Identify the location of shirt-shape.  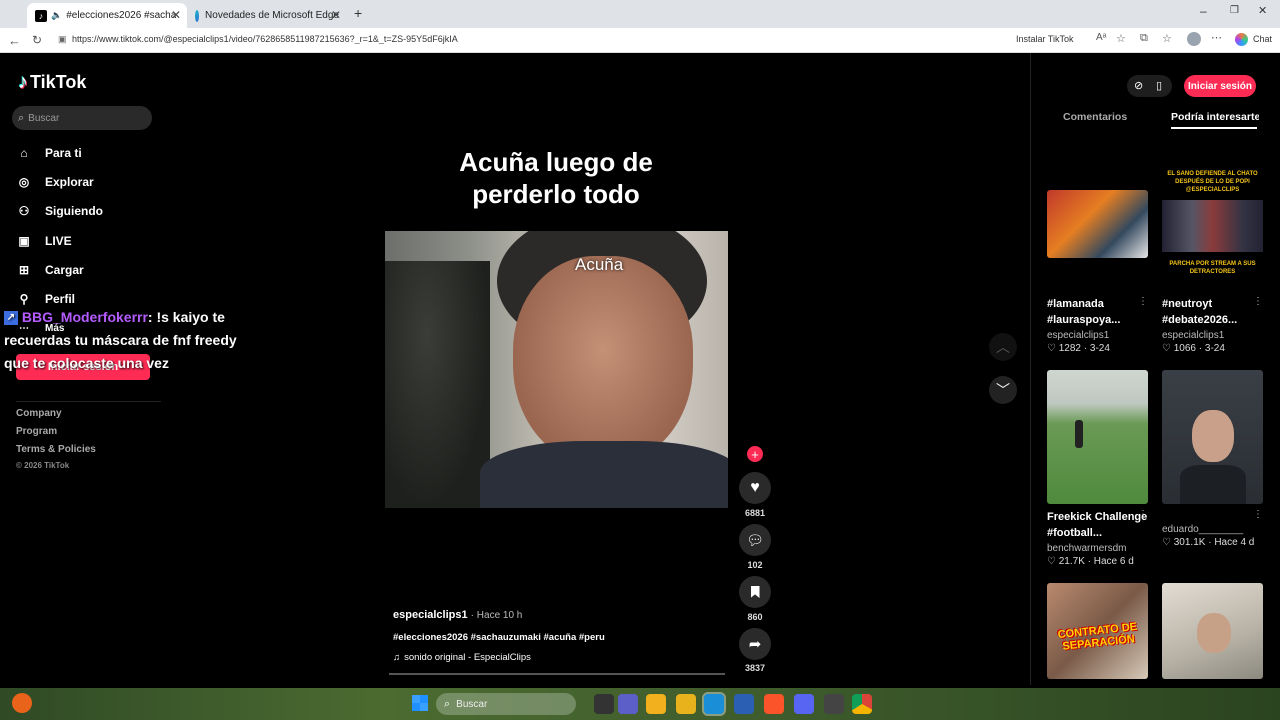
(1213, 484).